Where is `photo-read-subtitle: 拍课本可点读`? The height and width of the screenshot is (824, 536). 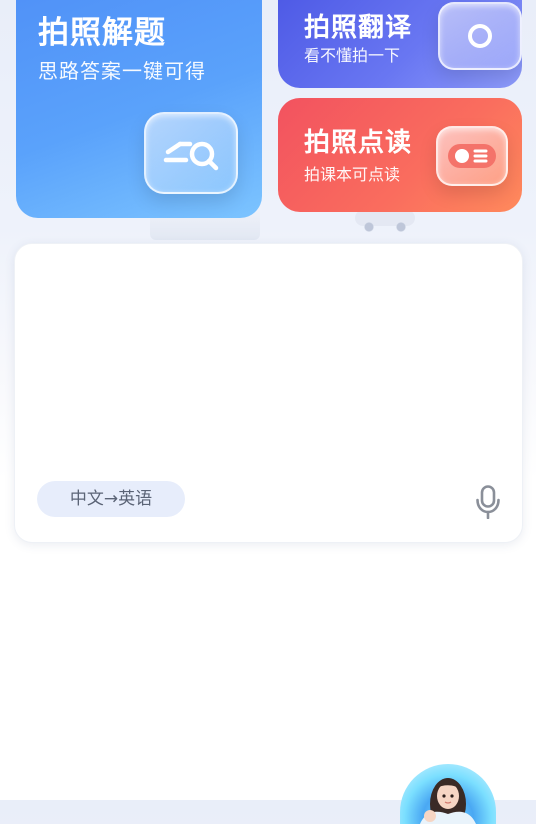 photo-read-subtitle: 拍课本可点读 is located at coordinates (352, 174).